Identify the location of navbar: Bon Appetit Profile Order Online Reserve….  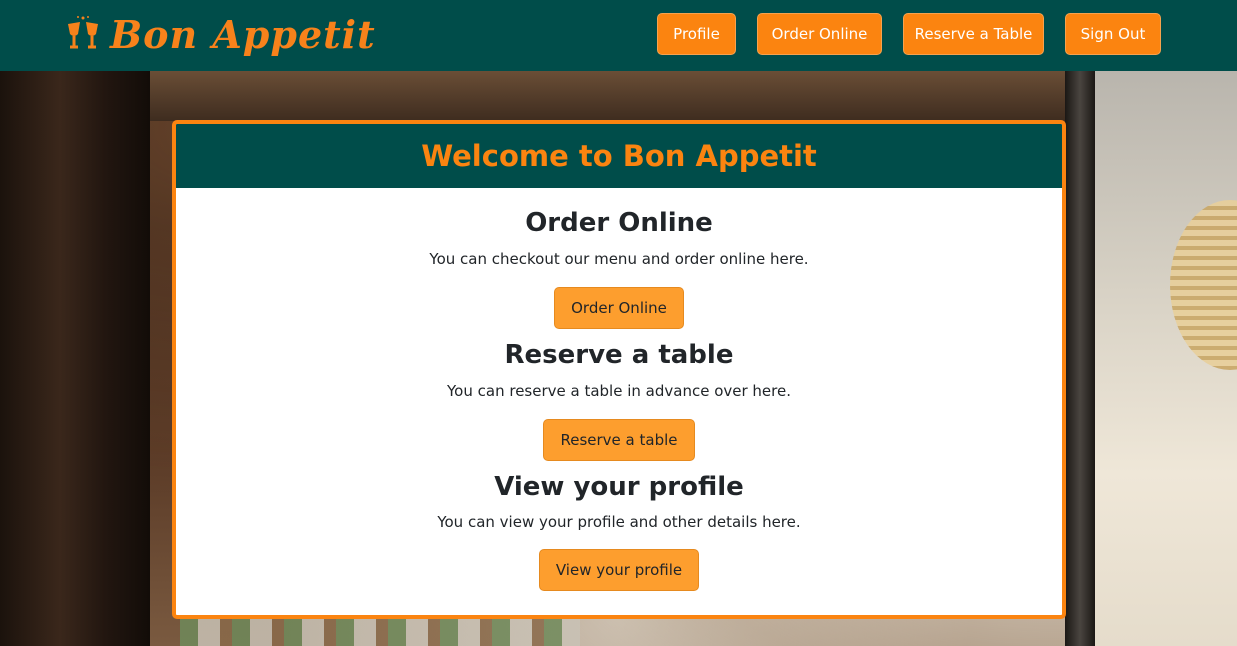
(618, 35).